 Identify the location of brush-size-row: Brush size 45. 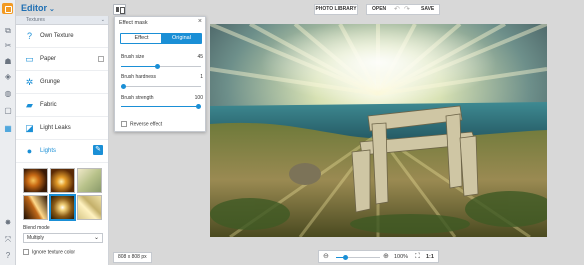
(162, 57).